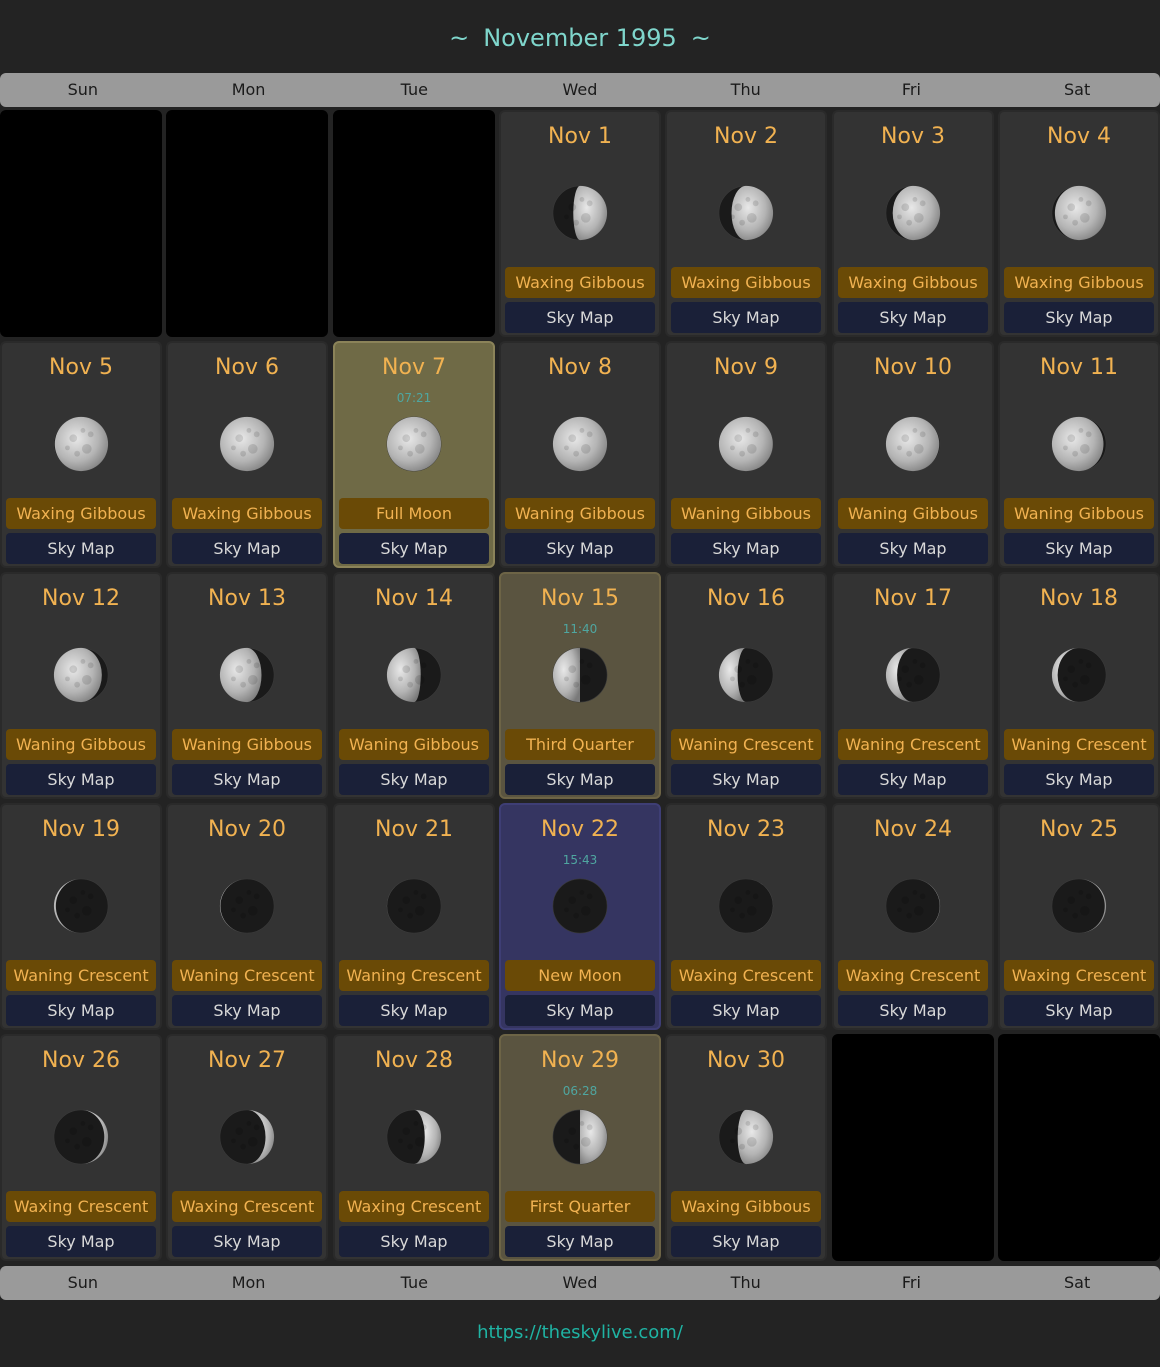 This screenshot has height=1367, width=1160. Describe the element at coordinates (580, 744) in the screenshot. I see `phase-label: Third Quarter` at that location.